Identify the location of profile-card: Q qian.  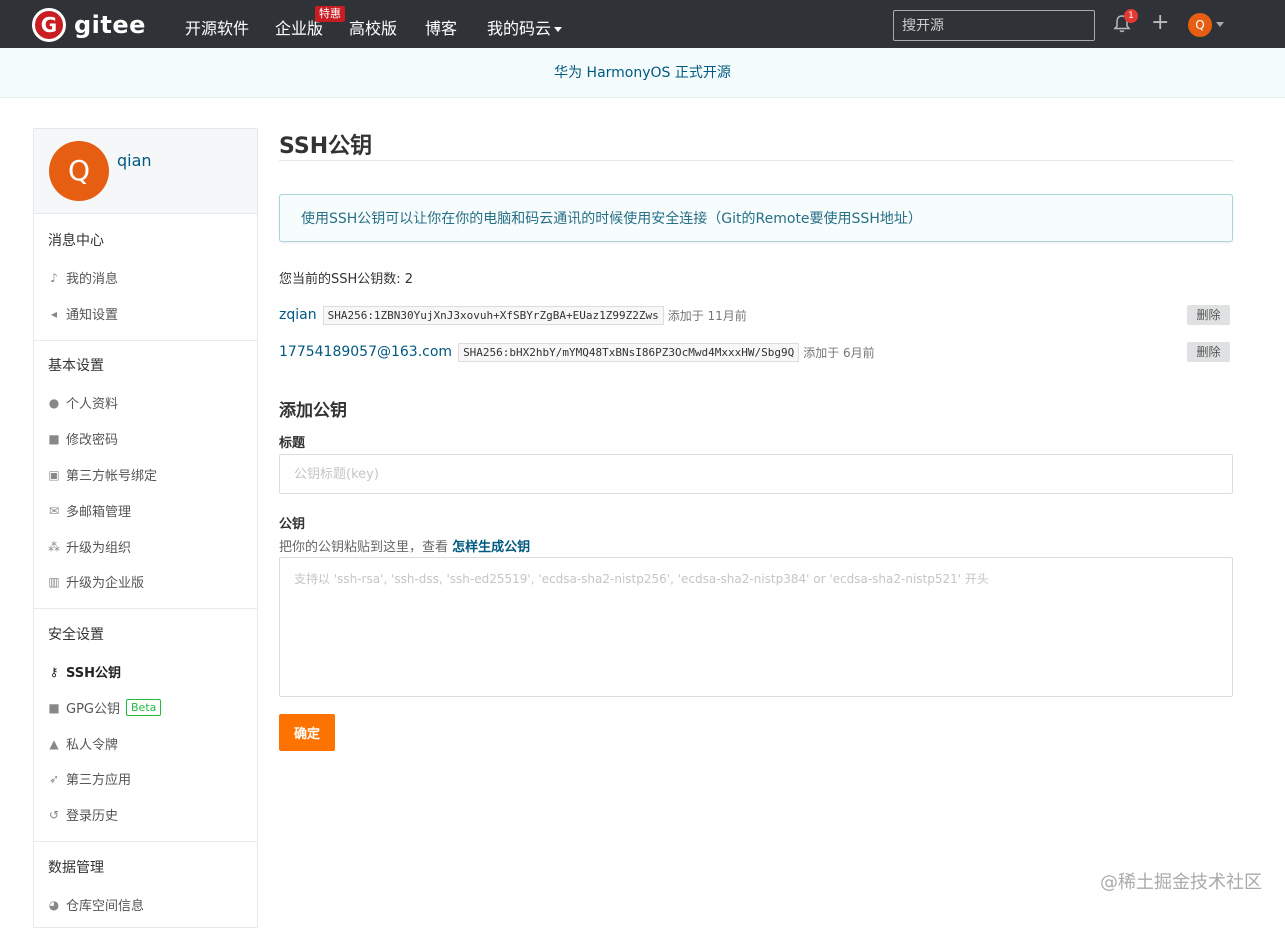
(145, 171).